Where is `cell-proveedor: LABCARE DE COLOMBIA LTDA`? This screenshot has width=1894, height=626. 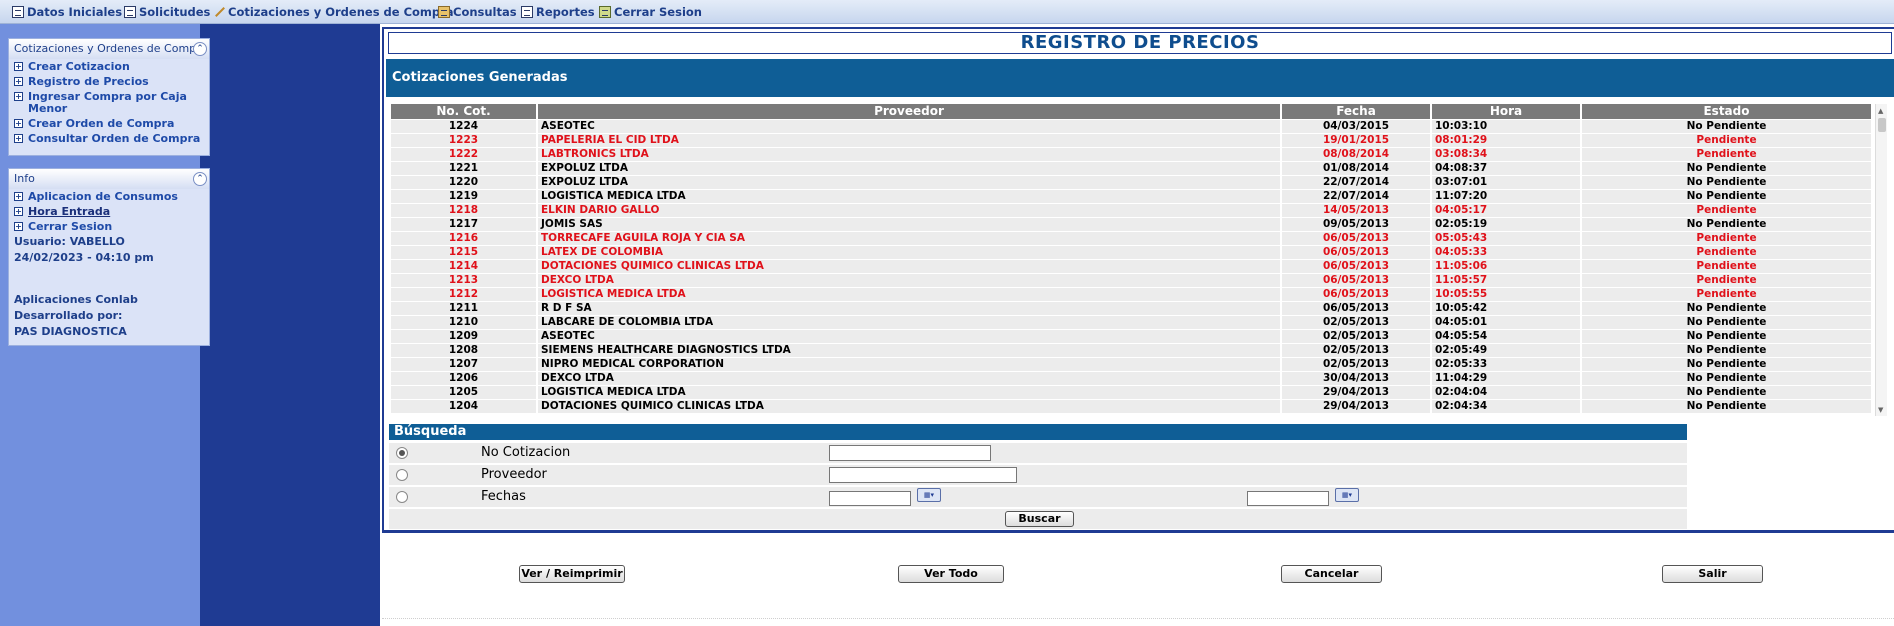
cell-proveedor: LABCARE DE COLOMBIA LTDA is located at coordinates (909, 323).